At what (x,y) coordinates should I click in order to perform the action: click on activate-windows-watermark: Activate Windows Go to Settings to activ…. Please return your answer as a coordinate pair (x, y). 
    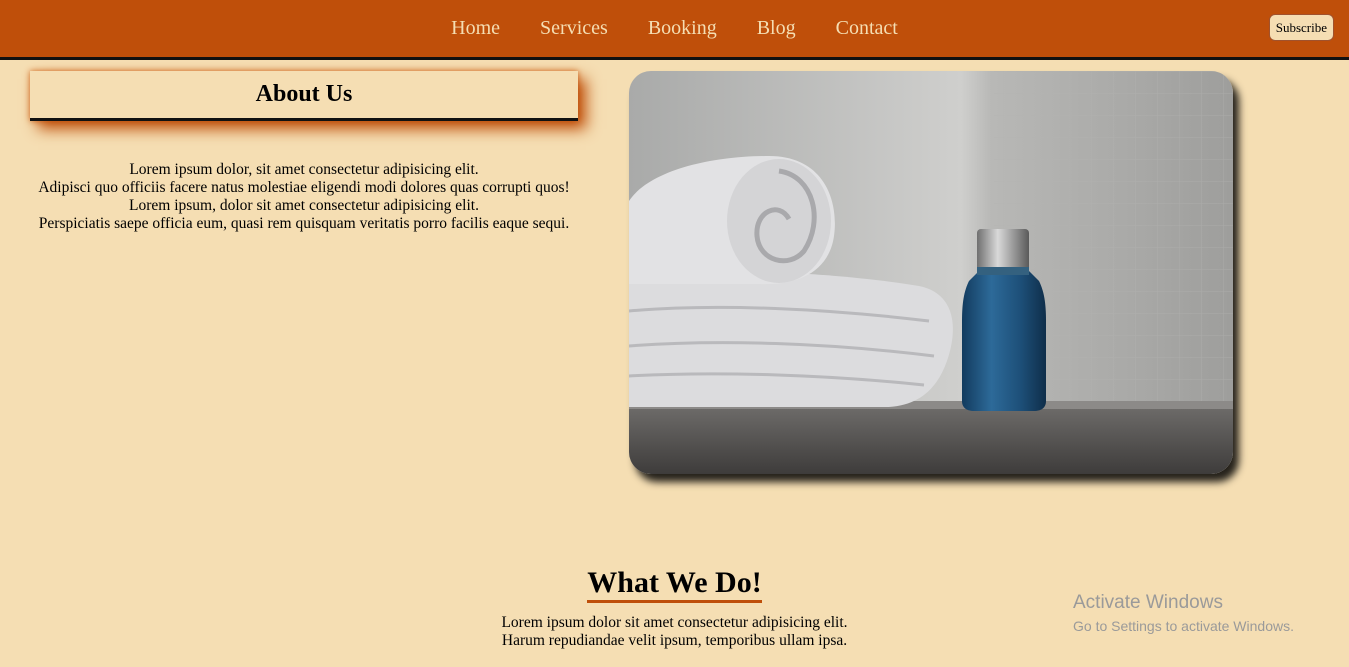
    Looking at the image, I should click on (1183, 613).